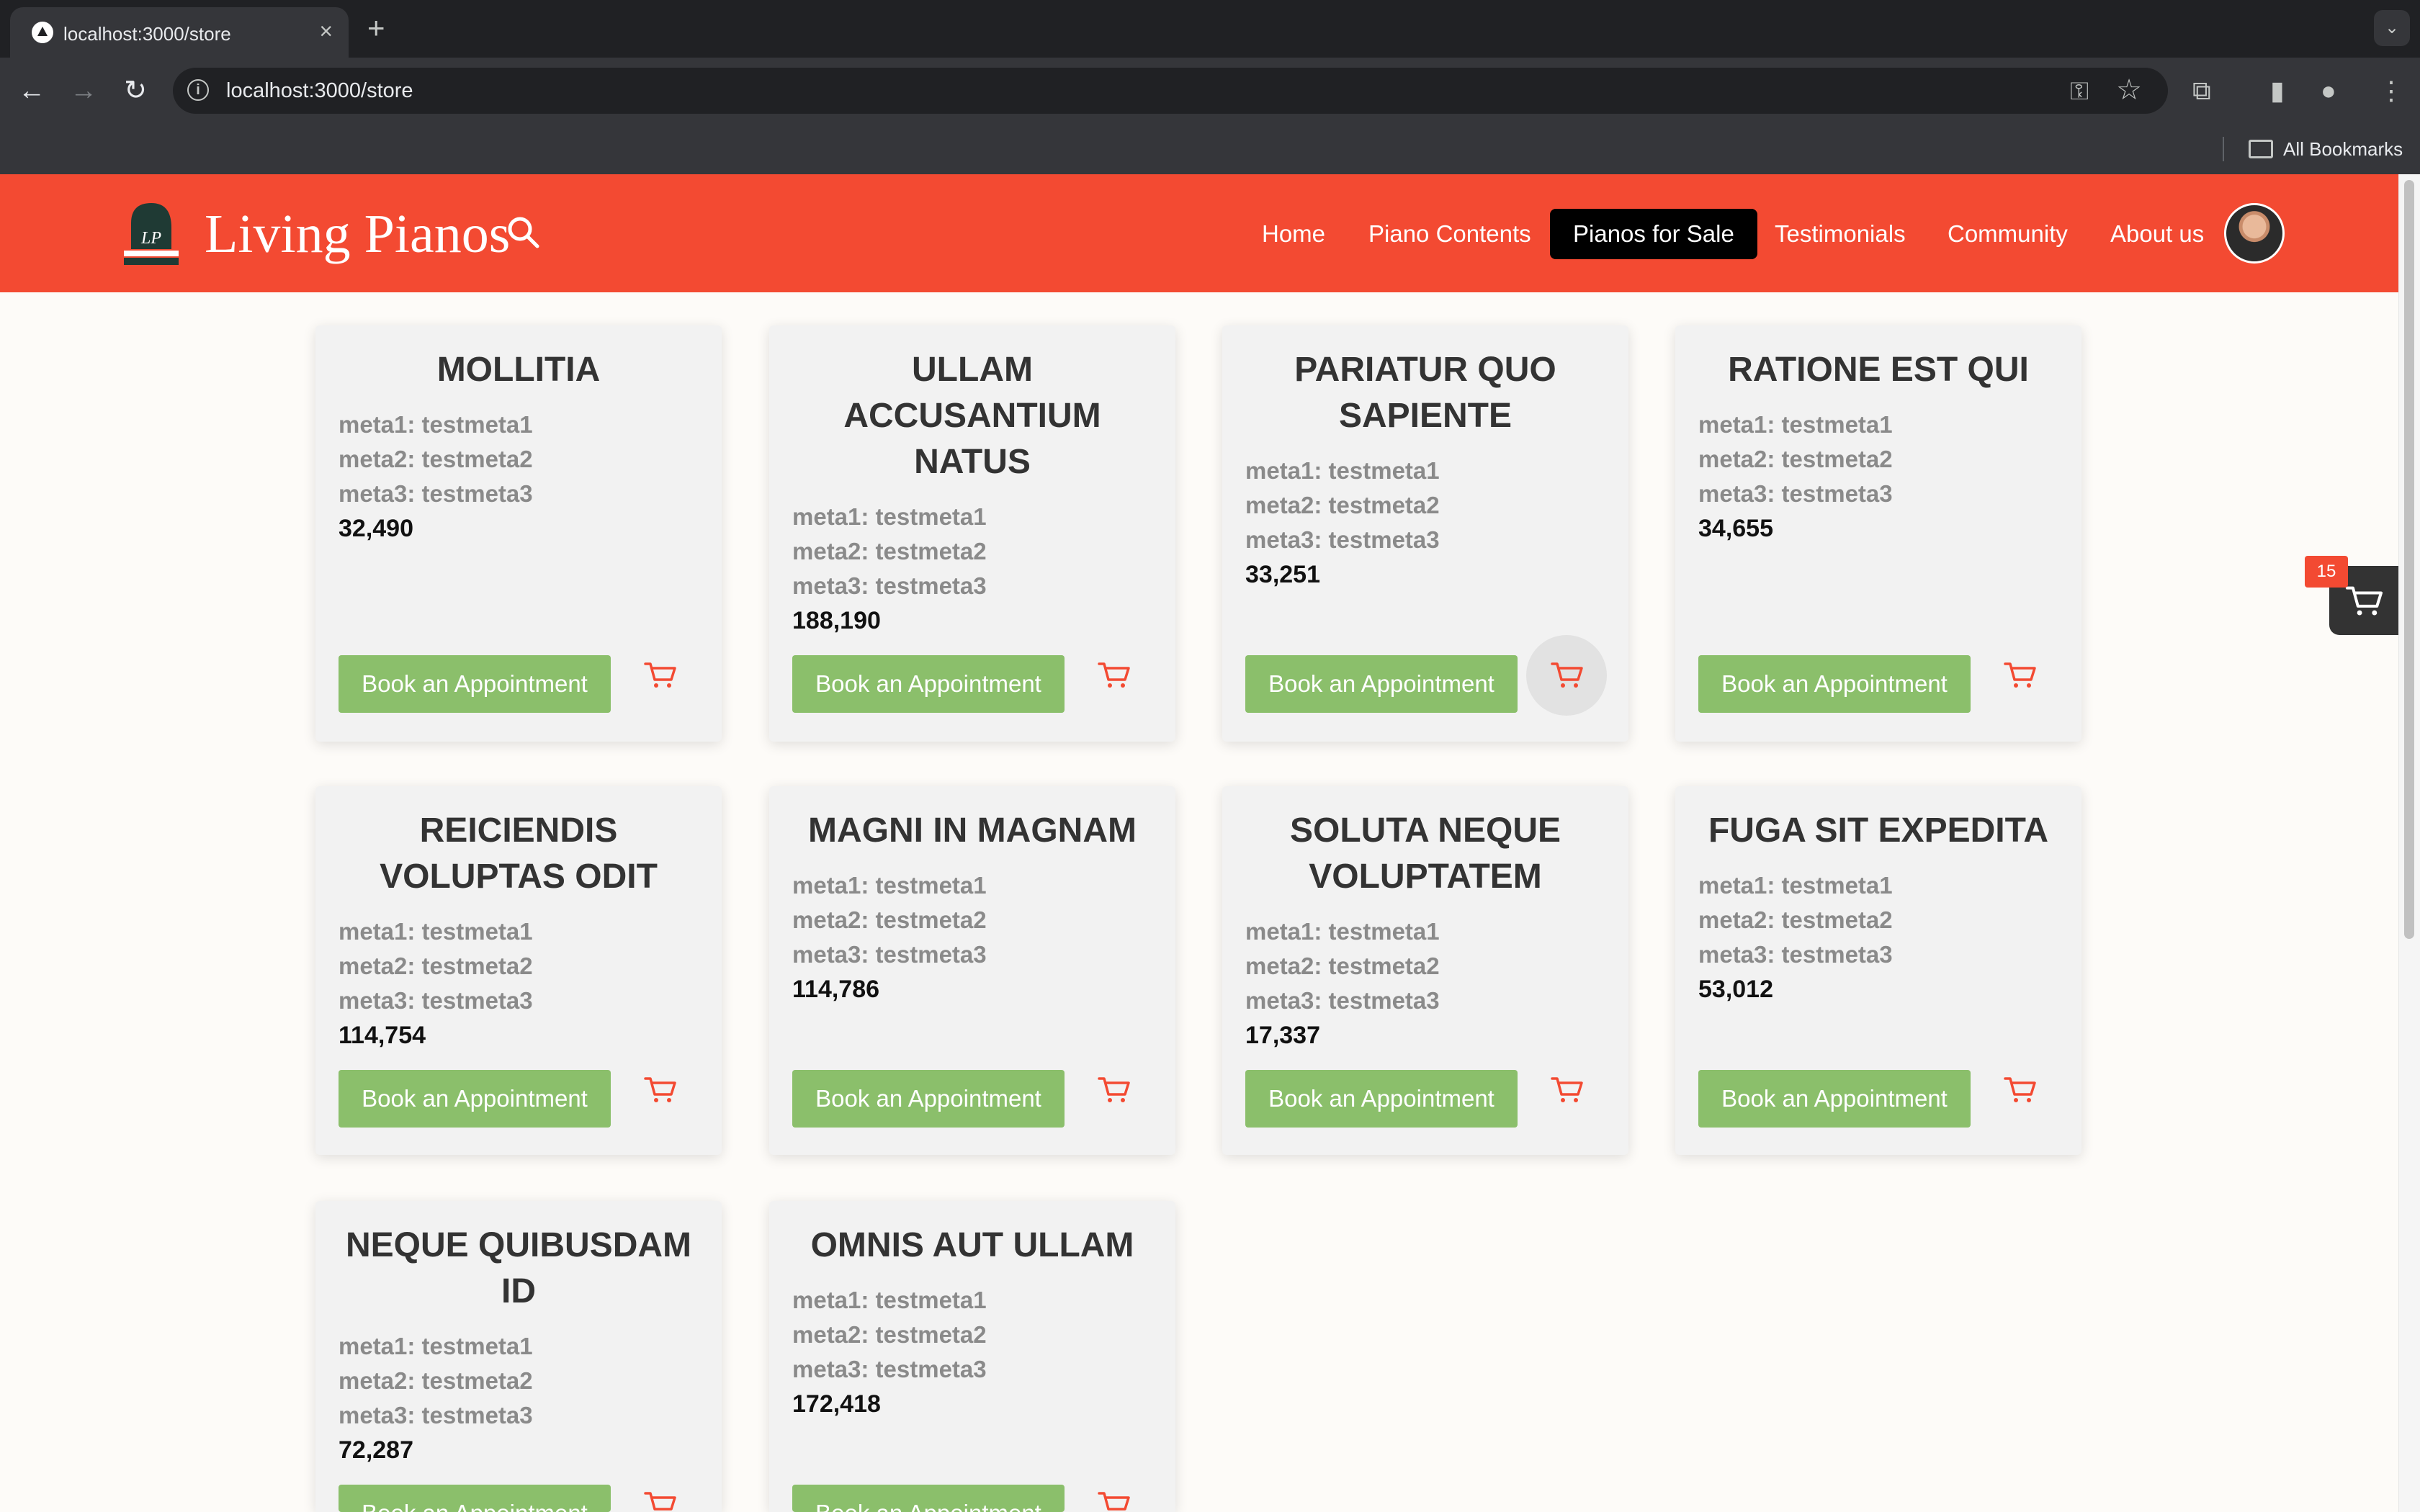 This screenshot has width=2420, height=1512. Describe the element at coordinates (972, 830) in the screenshot. I see `product-title: MAGNI IN MAGNAM` at that location.